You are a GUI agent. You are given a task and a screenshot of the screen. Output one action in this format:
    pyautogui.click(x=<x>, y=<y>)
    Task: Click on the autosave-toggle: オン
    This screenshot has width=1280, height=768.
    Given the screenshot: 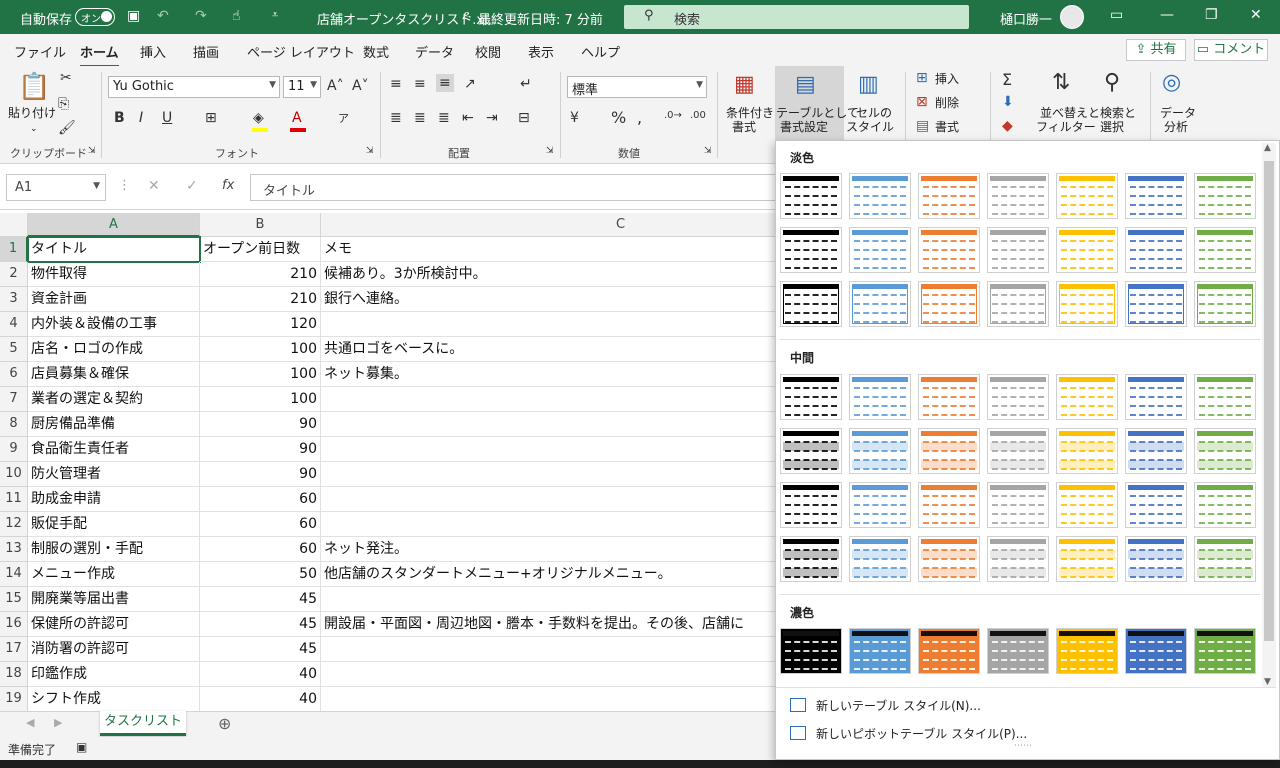 What is the action you would take?
    pyautogui.click(x=95, y=17)
    